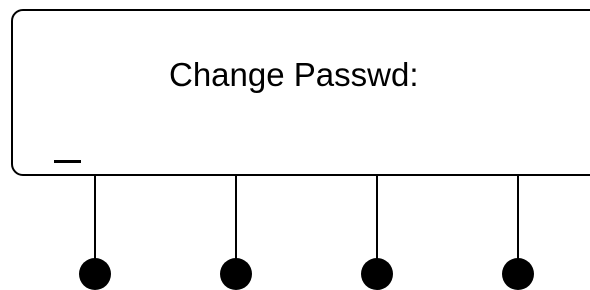 Image resolution: width=590 pixels, height=290 pixels. I want to click on softkey-1-connector, so click(95, 220).